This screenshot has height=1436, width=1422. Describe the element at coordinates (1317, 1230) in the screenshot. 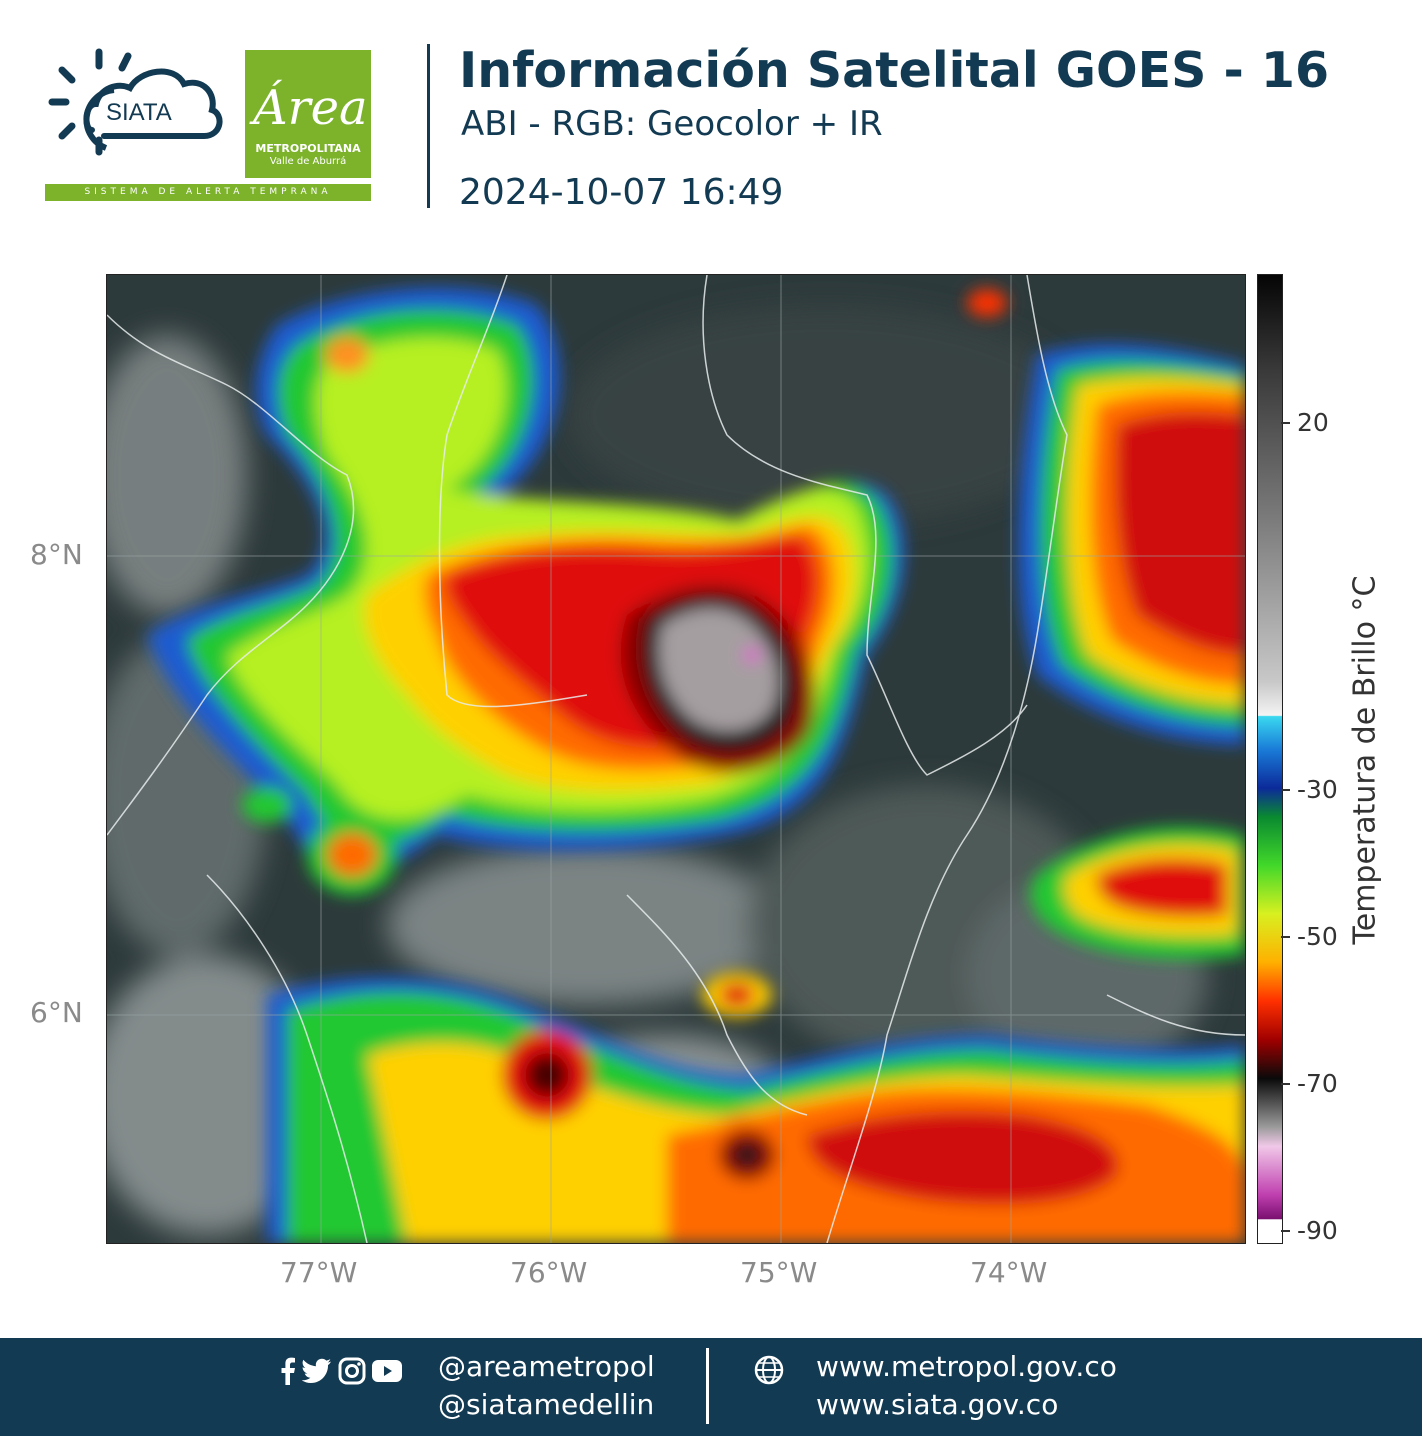

I see `colorbar-label: -90` at that location.